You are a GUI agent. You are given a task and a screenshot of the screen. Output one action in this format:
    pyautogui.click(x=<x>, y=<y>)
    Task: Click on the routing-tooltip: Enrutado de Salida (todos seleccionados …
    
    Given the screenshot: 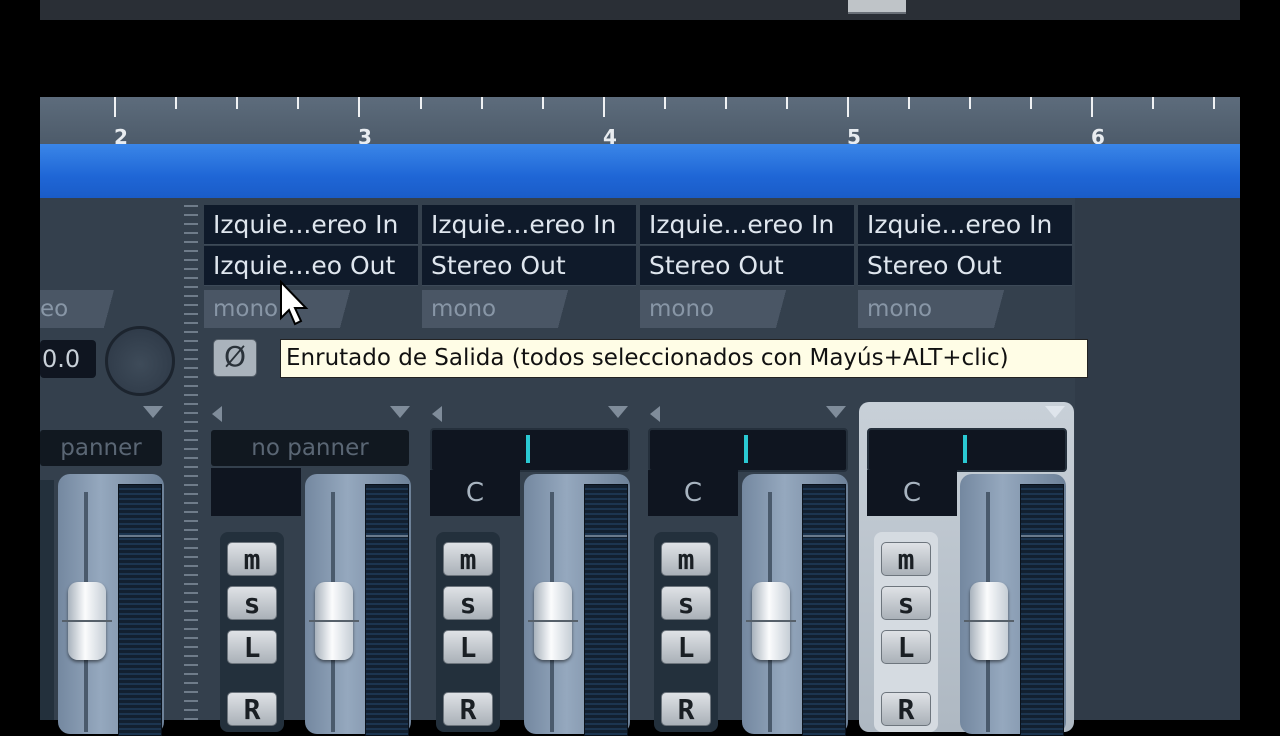 What is the action you would take?
    pyautogui.click(x=684, y=358)
    